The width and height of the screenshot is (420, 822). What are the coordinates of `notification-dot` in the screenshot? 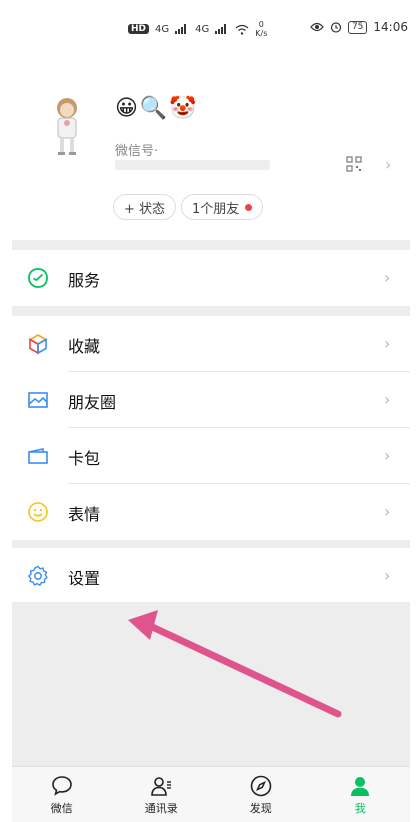 It's located at (249, 207).